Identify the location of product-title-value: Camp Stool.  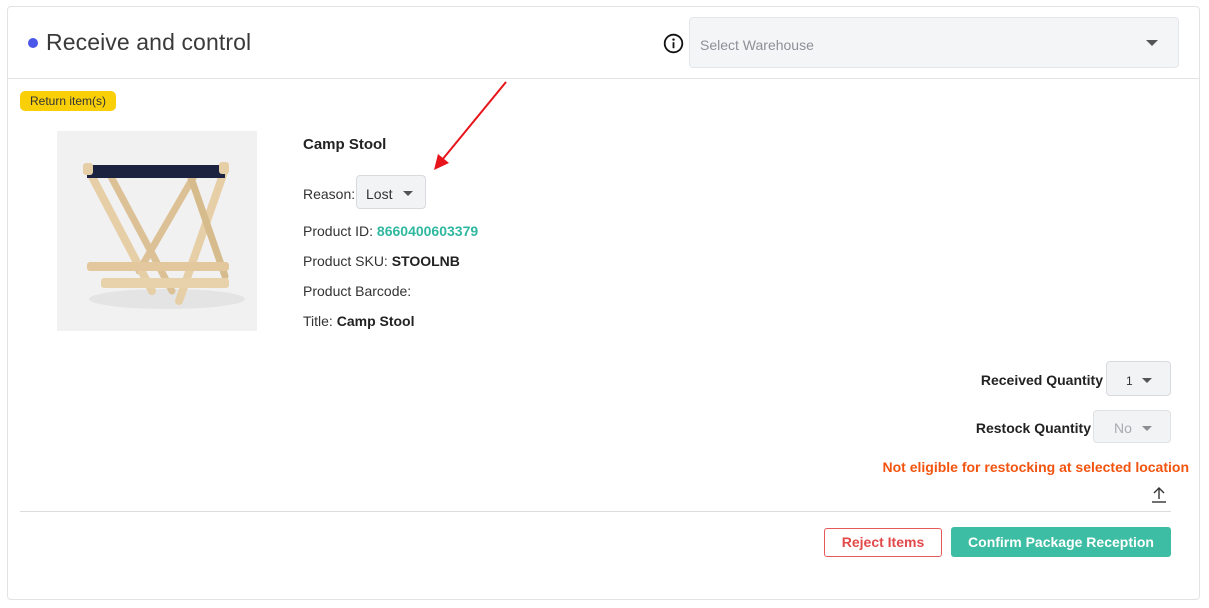
(375, 321).